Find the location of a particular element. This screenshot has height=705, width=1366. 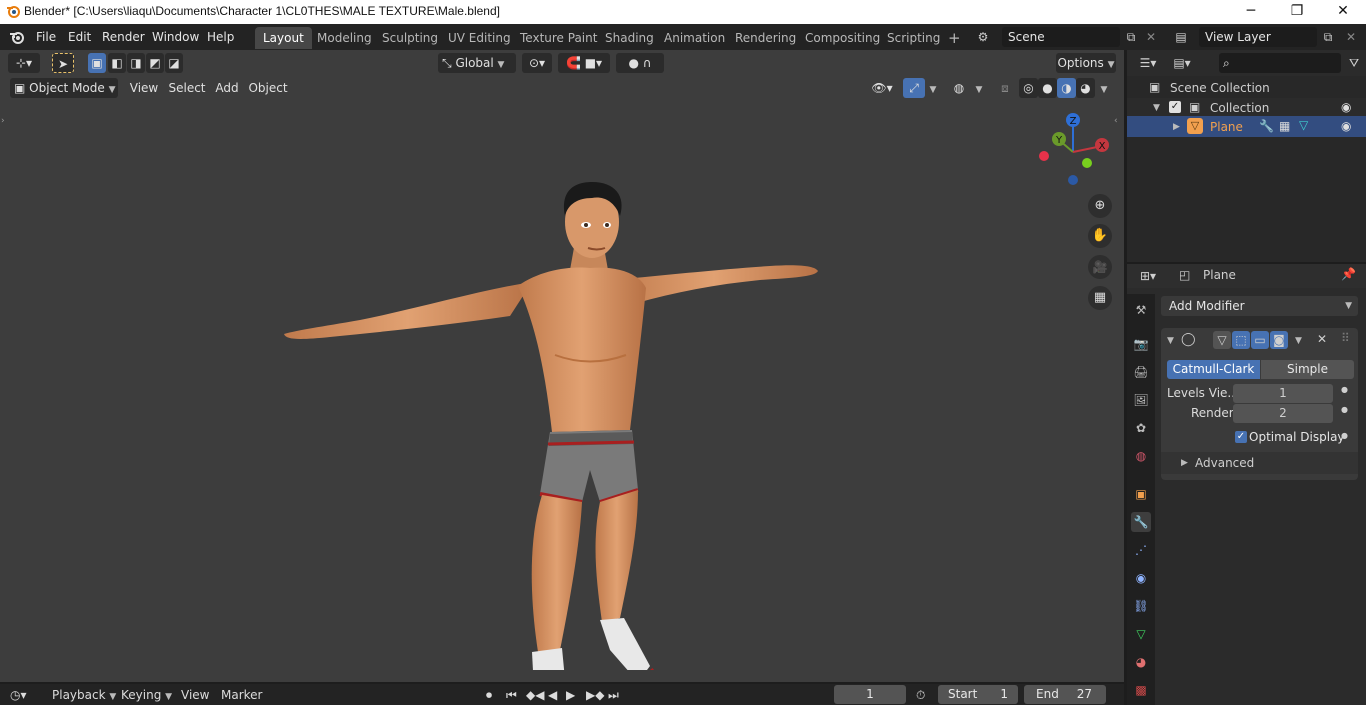

jump-start-icon: ⏮ is located at coordinates (511, 695).